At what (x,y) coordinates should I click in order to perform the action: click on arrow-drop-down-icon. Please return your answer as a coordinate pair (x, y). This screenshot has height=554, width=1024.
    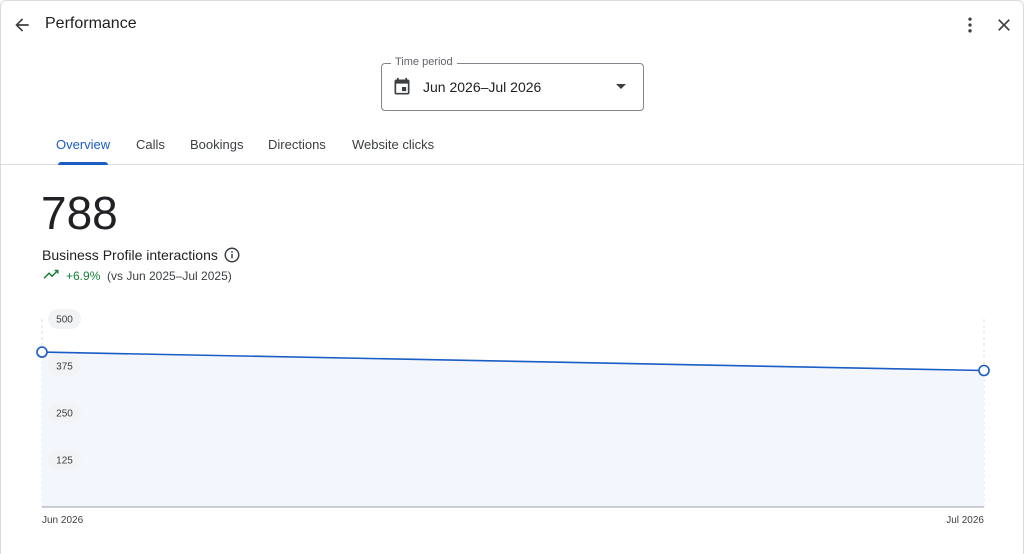
    Looking at the image, I should click on (621, 86).